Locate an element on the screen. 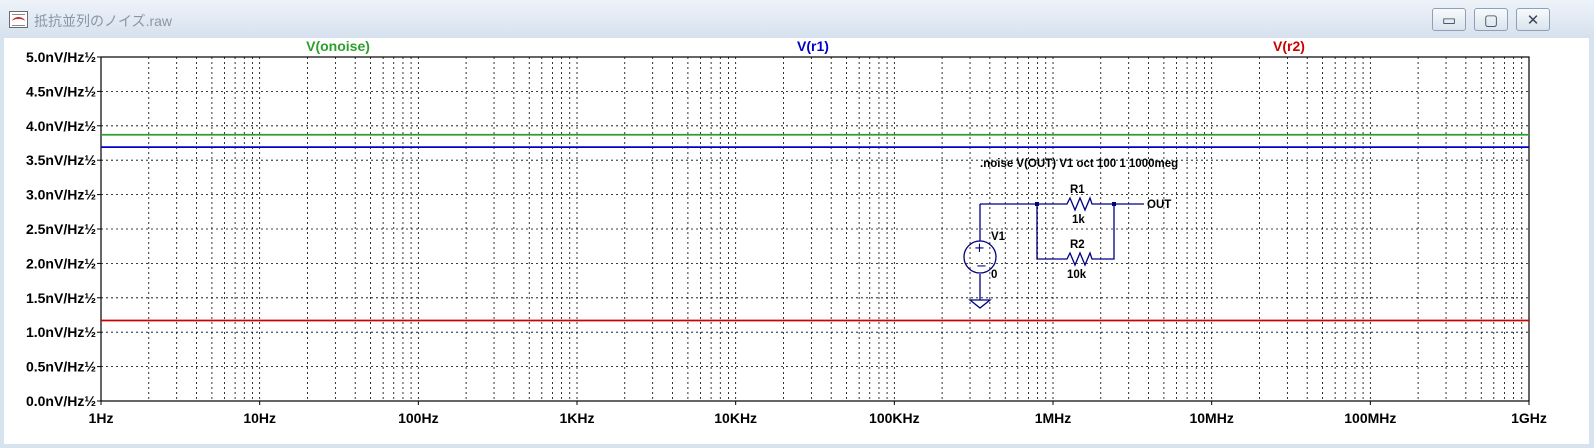  y-tick-label: 1.0nV/Hz½ is located at coordinates (61, 332).